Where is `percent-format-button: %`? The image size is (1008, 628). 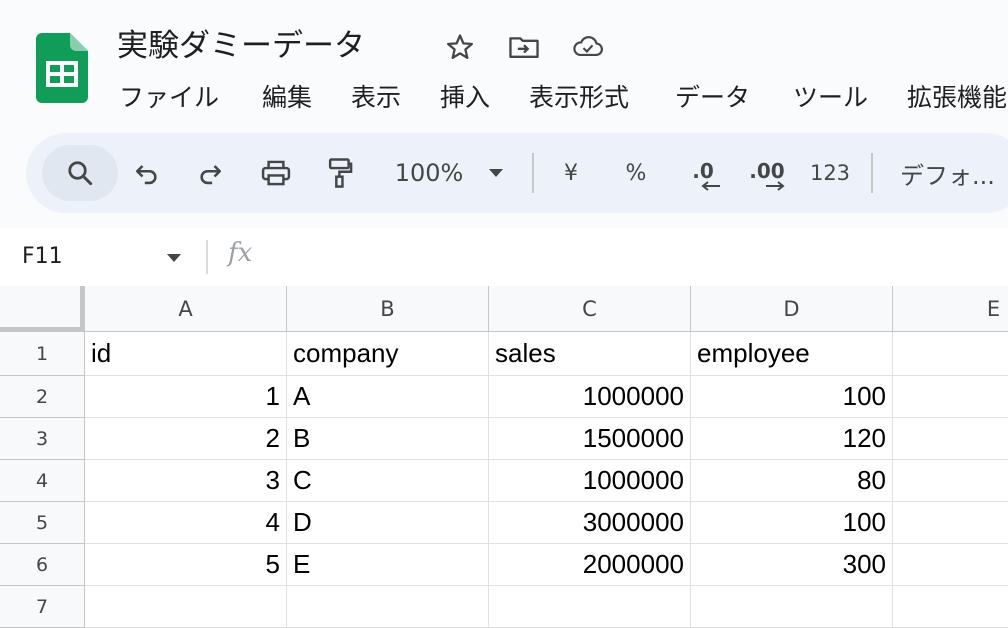
percent-format-button: % is located at coordinates (636, 173).